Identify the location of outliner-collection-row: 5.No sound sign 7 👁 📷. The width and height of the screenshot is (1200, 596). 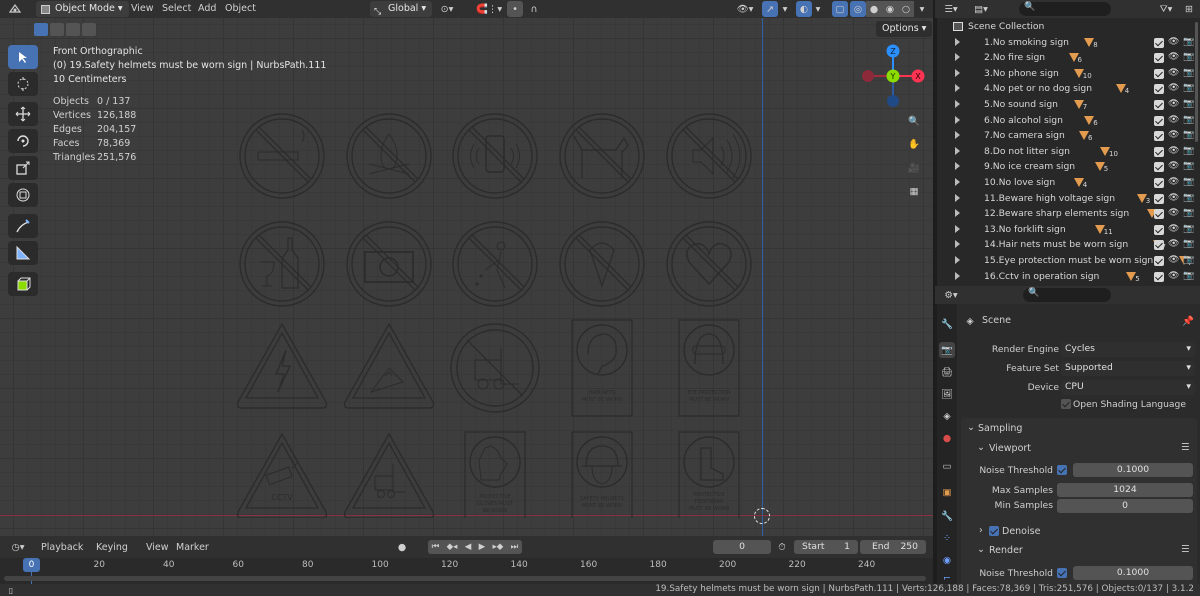
(1068, 106).